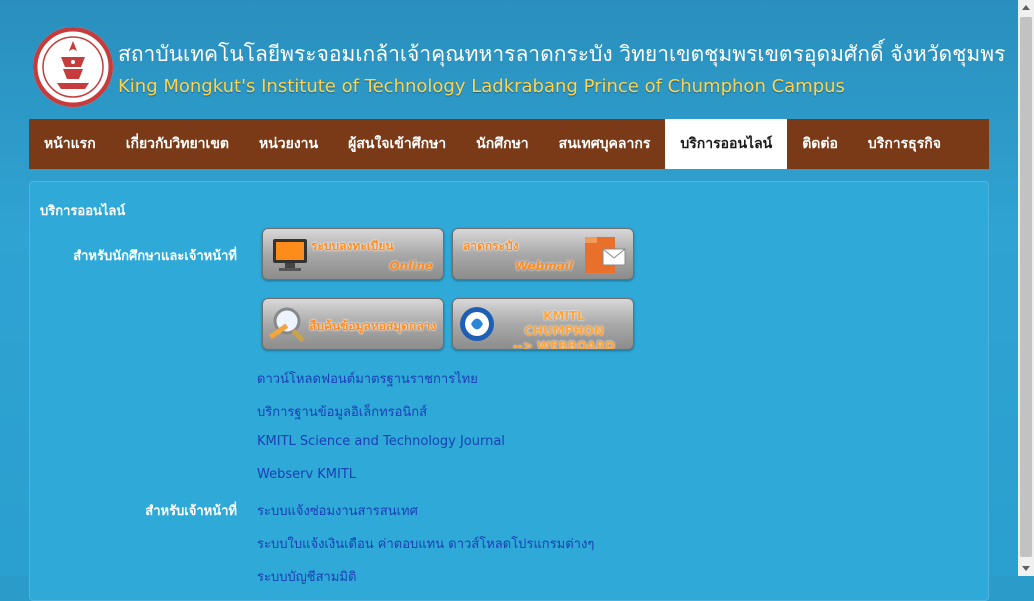  I want to click on link-science-technology-journal: KMITL Science and Technology Journal, so click(381, 441).